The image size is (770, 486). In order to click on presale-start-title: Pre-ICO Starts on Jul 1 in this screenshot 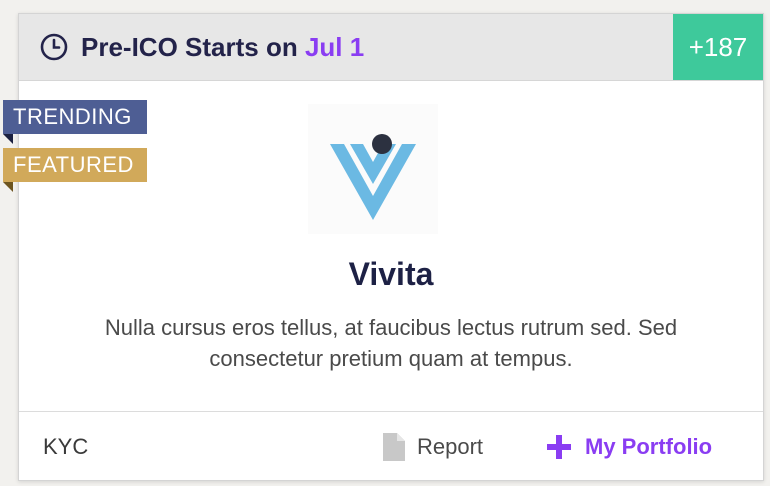, I will do `click(222, 47)`.